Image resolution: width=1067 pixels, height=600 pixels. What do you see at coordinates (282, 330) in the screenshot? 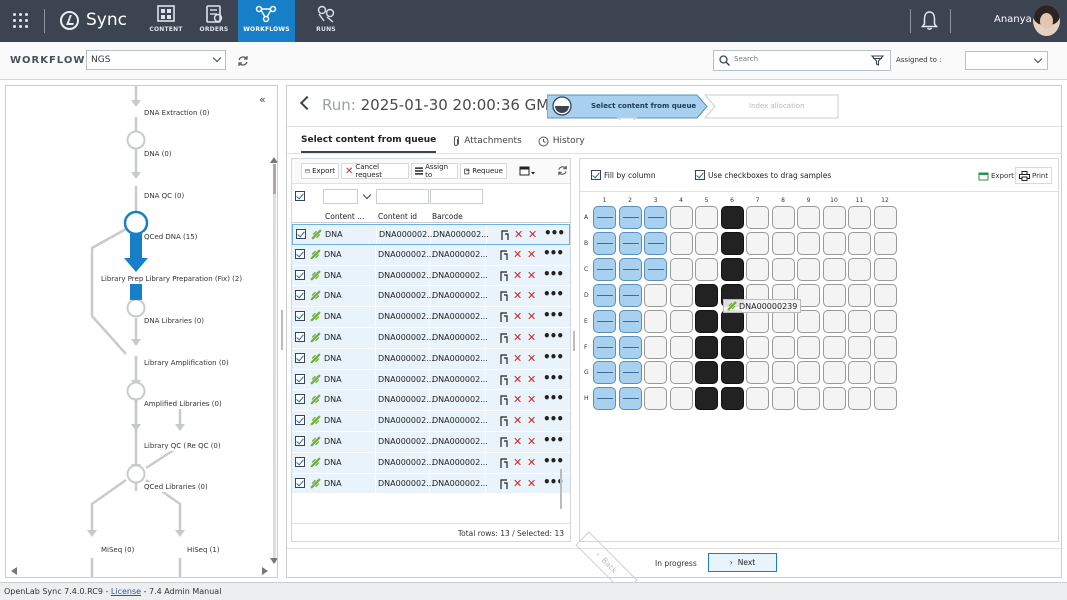
I see `pane-resize-handle` at bounding box center [282, 330].